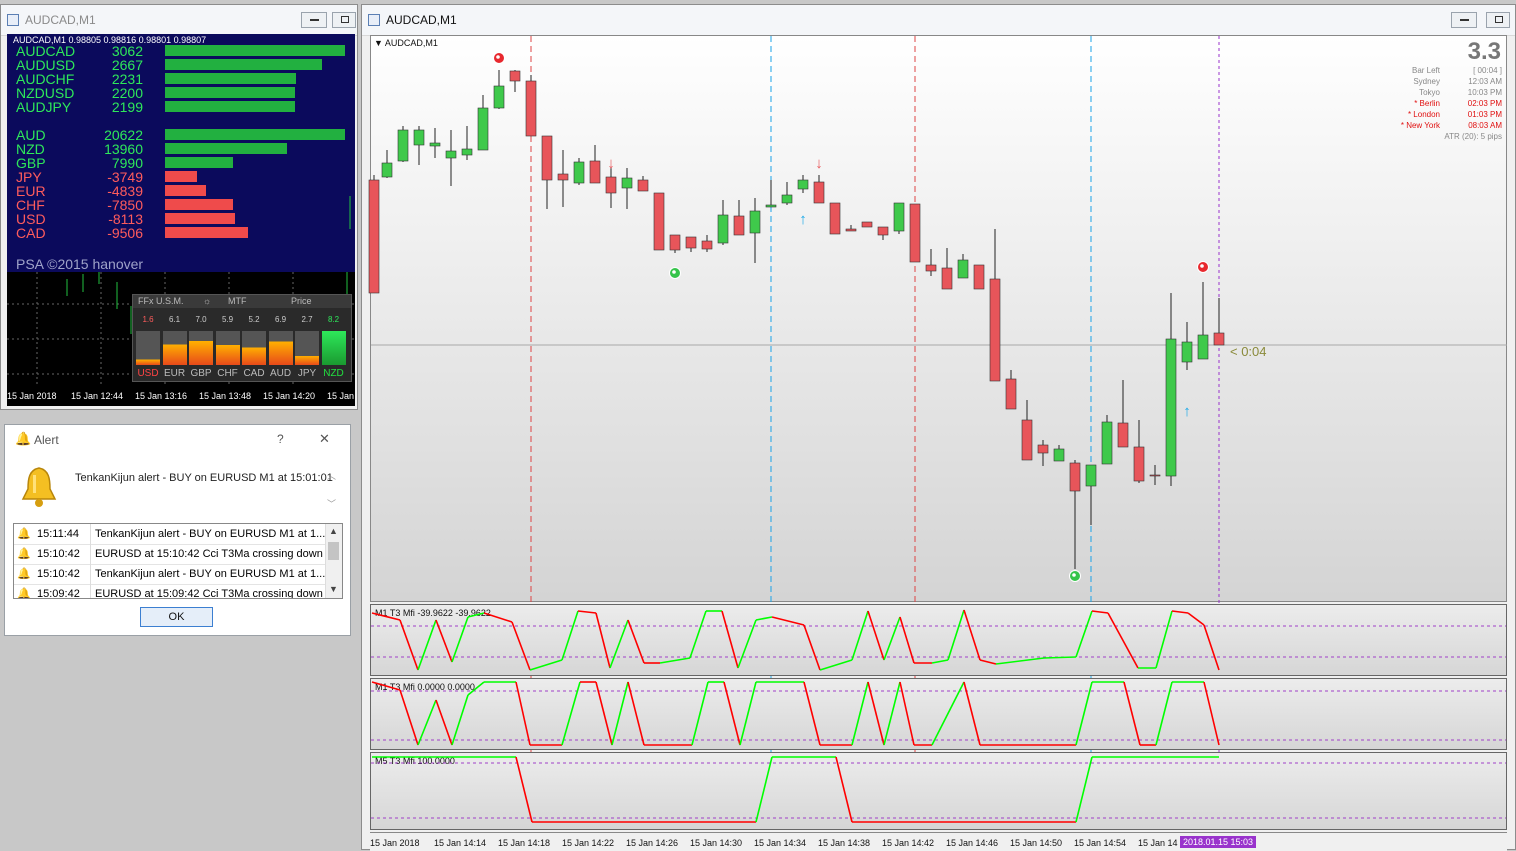  I want to click on time-axis-label: 15 Jan 14:50, so click(1036, 843).